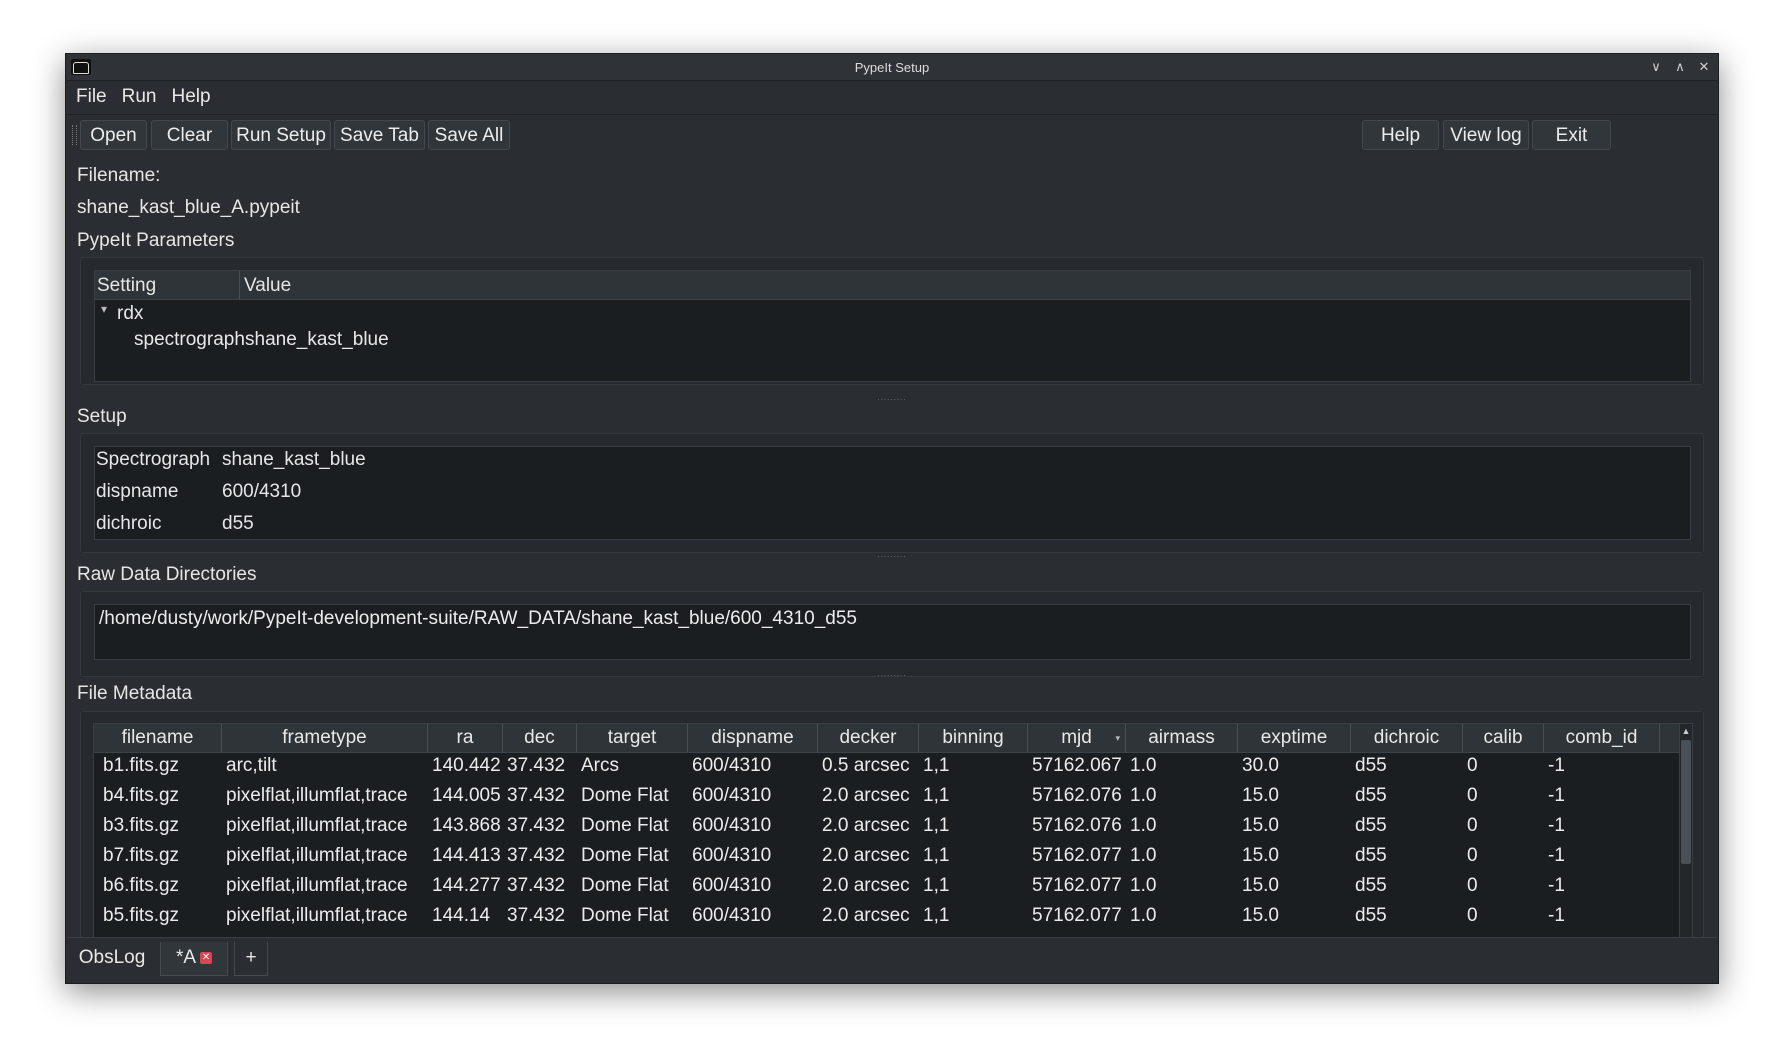 This screenshot has width=1782, height=1059. Describe the element at coordinates (137, 94) in the screenshot. I see `menu-run: Run` at that location.